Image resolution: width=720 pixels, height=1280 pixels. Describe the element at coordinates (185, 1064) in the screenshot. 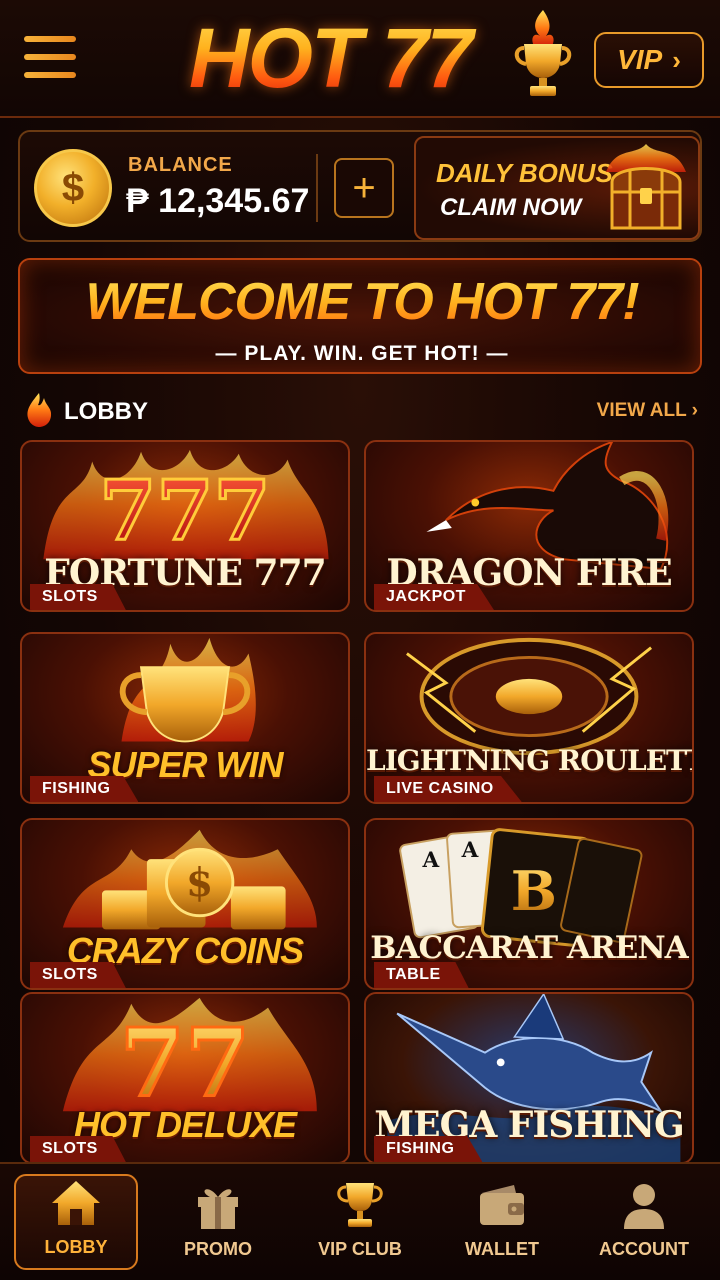

I see `svg-text: 77` at that location.